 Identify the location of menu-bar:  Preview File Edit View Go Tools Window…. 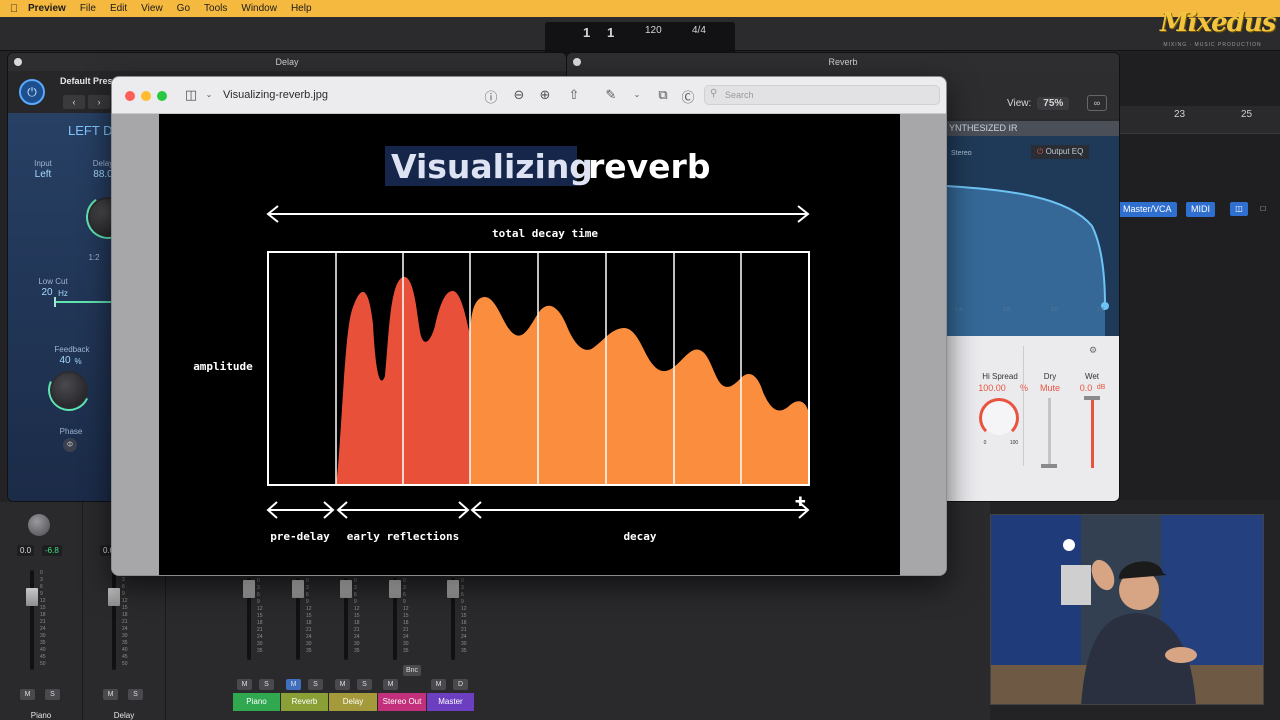
(640, 8).